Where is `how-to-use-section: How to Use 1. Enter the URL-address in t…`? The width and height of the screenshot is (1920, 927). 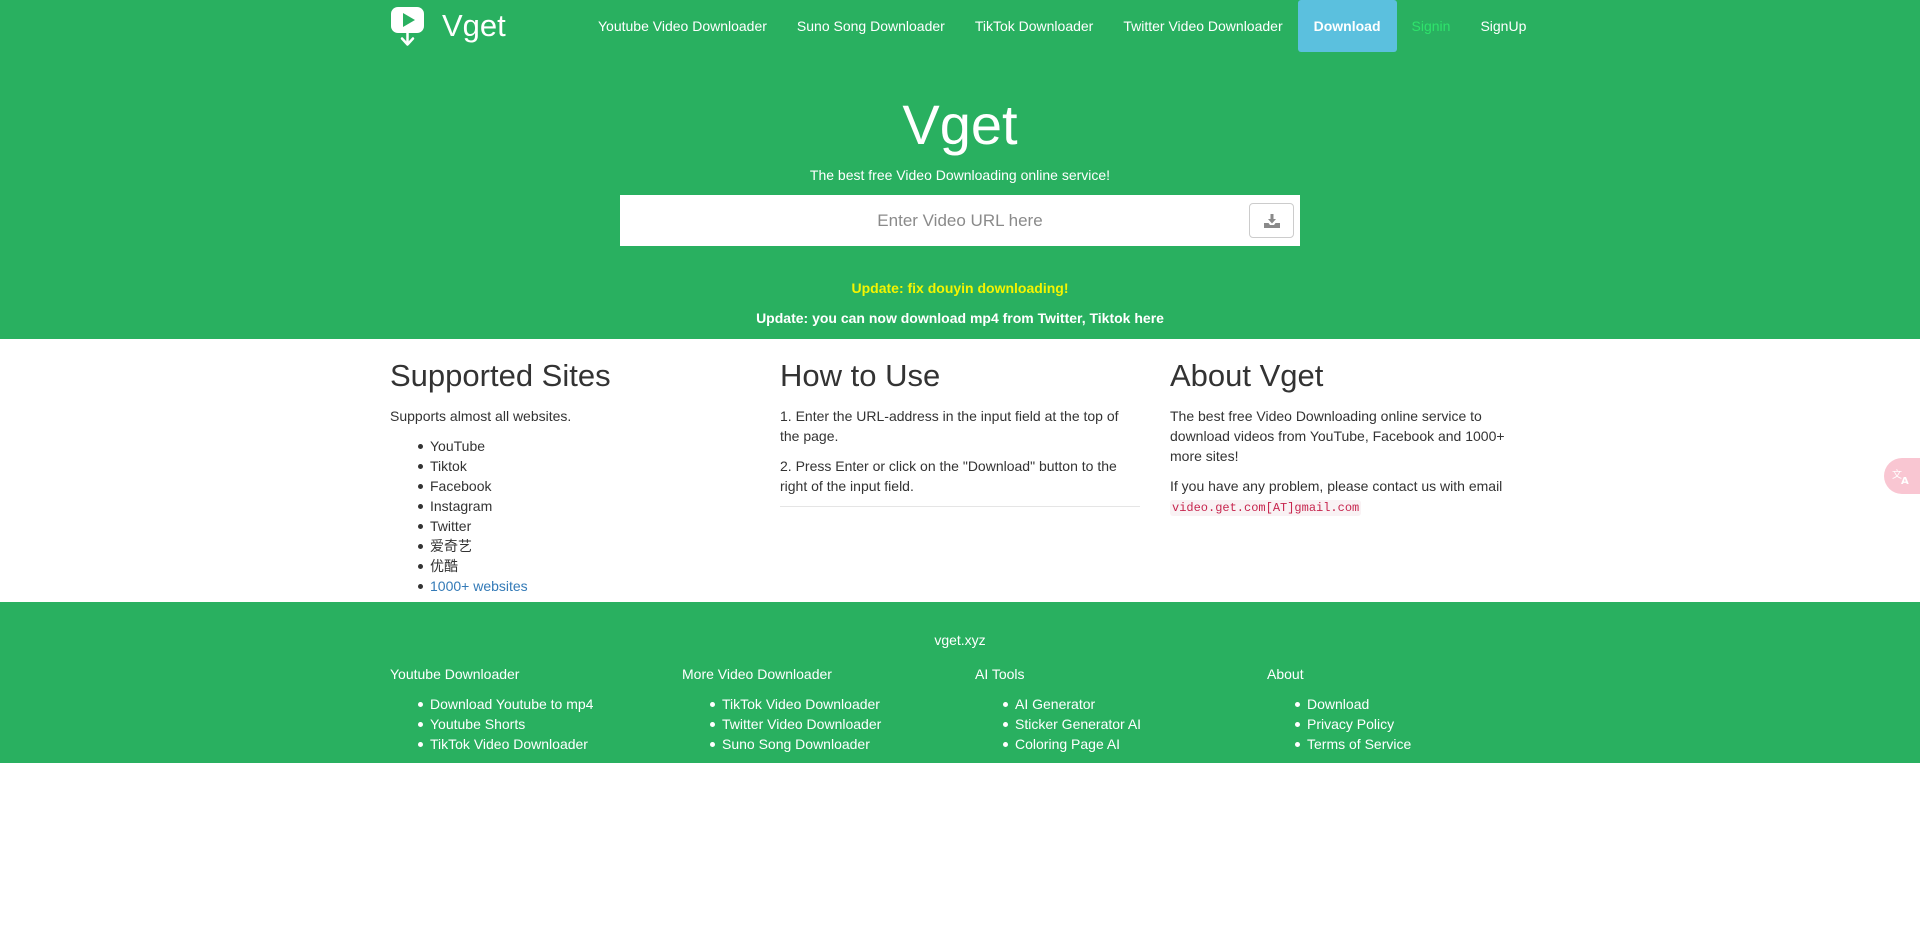
how-to-use-section: How to Use 1. Enter the URL-address in t… is located at coordinates (960, 431).